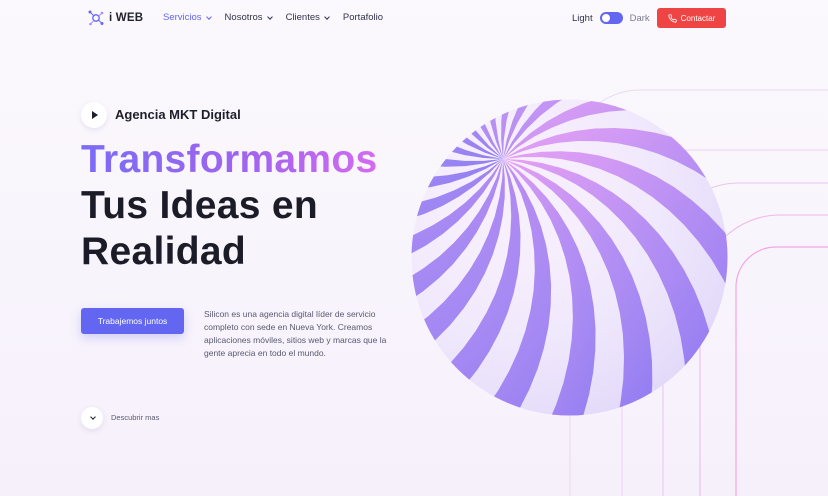 The width and height of the screenshot is (828, 496). I want to click on theme-toggle, so click(611, 18).